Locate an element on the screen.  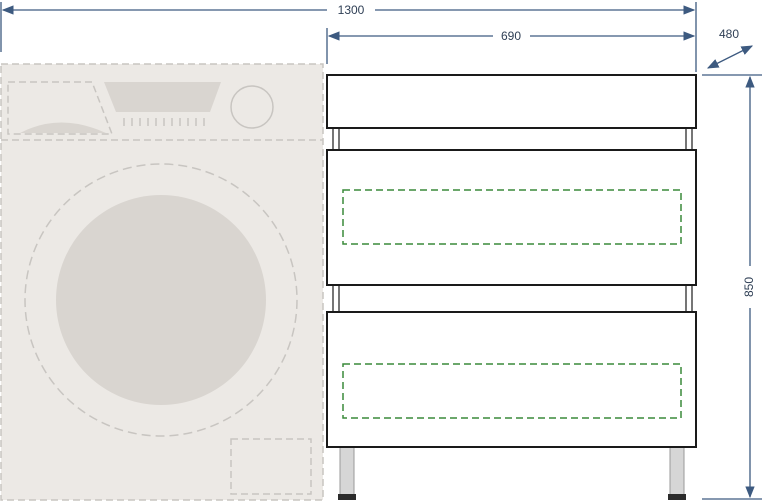
cabinet-leg-left-foot is located at coordinates (347, 497).